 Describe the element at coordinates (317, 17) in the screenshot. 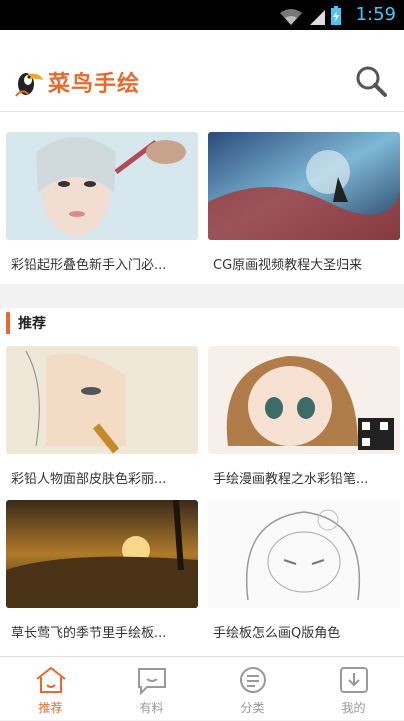

I see `signal-icon` at that location.